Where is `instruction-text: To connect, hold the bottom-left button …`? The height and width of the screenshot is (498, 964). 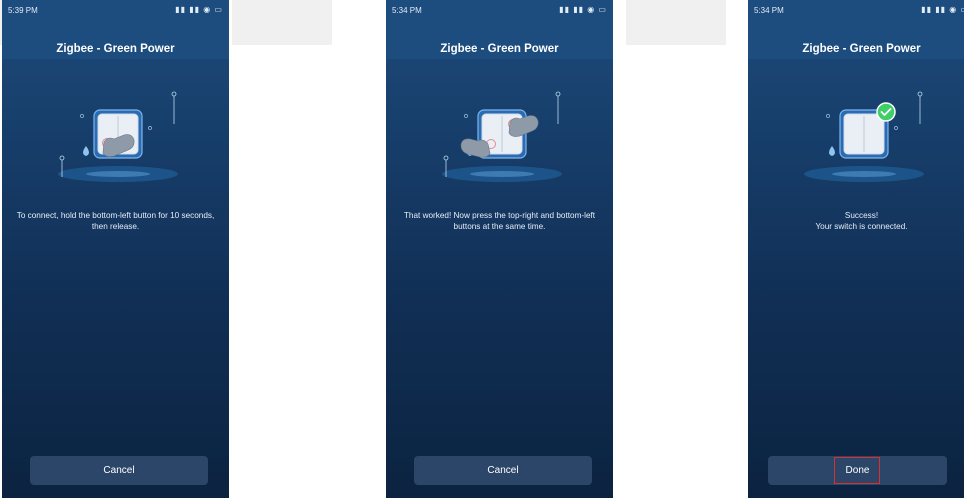
instruction-text: To connect, hold the bottom-left button … is located at coordinates (115, 221).